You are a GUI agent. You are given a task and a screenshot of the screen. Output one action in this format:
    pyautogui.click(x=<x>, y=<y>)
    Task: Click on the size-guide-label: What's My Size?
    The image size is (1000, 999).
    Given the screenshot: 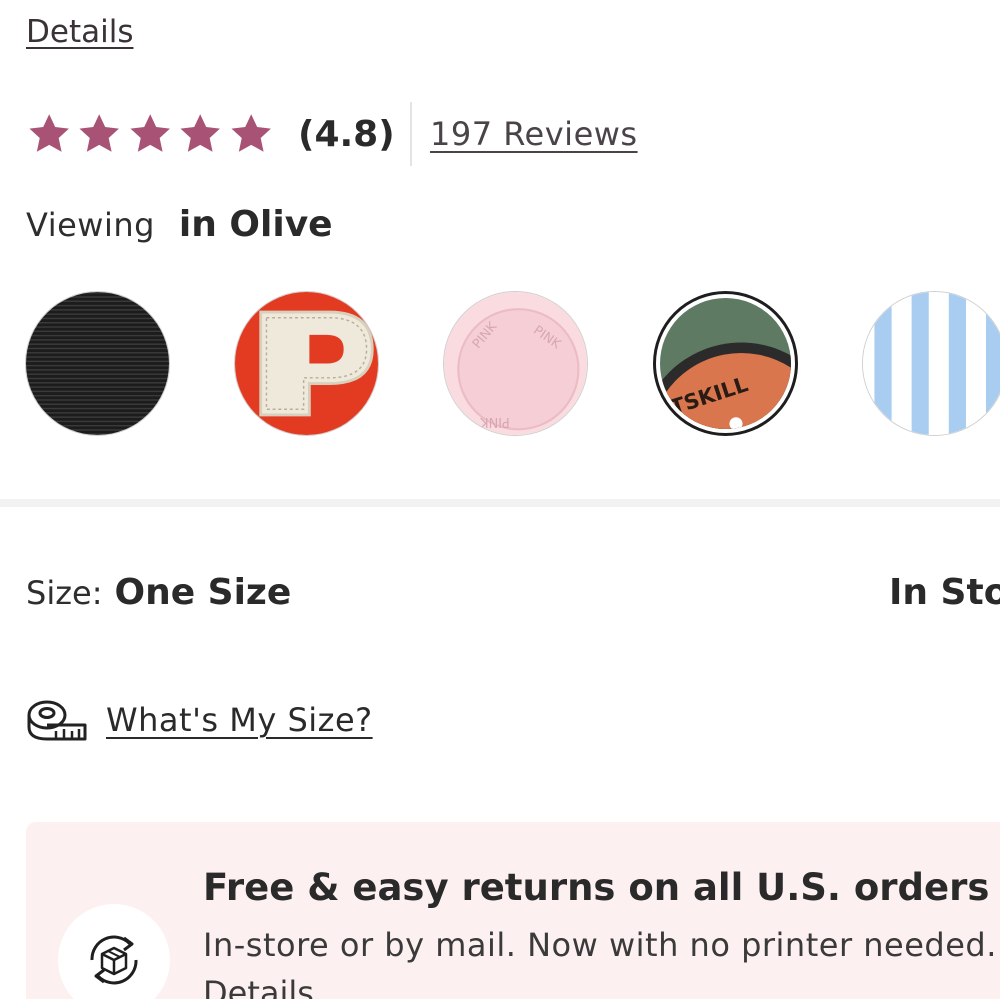 What is the action you would take?
    pyautogui.click(x=239, y=720)
    